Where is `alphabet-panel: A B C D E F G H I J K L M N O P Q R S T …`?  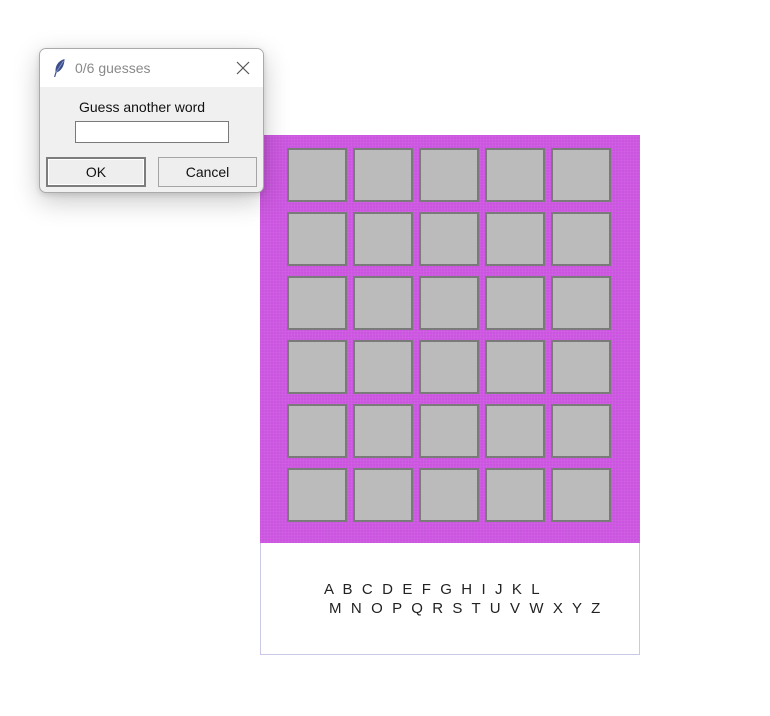 alphabet-panel: A B C D E F G H I J K L M N O P Q R S T … is located at coordinates (450, 599).